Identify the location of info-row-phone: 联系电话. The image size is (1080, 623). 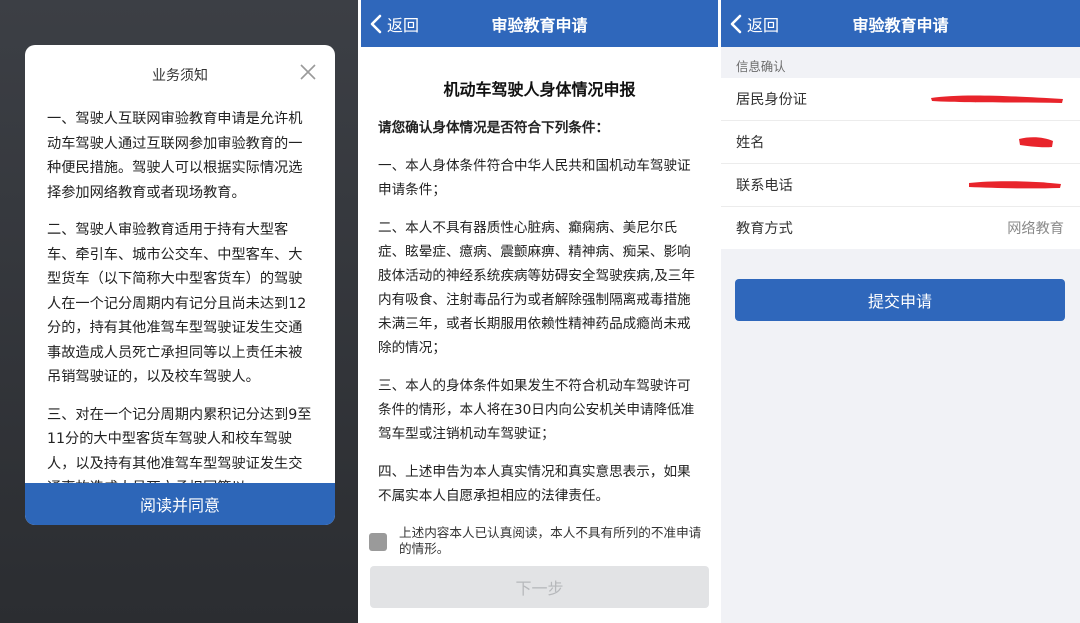
(900, 185).